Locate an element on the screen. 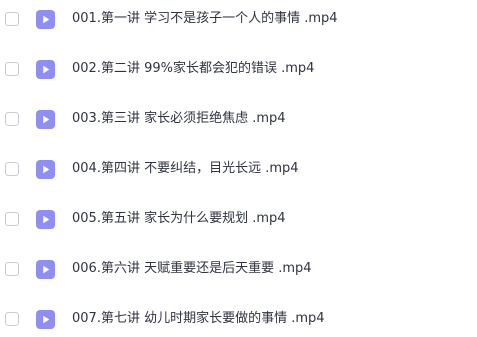 This screenshot has width=477, height=337. file-row: 002.第二讲 99%家长都会犯的错误 .mp4 is located at coordinates (238, 69).